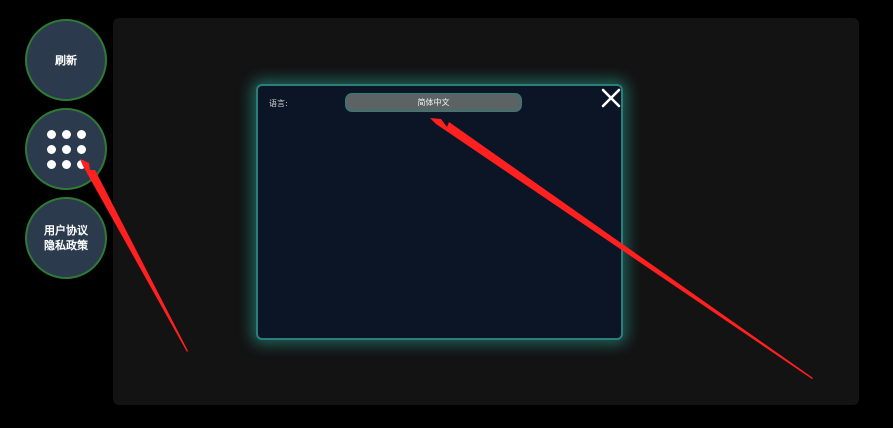  I want to click on grid-dots-icon, so click(66, 149).